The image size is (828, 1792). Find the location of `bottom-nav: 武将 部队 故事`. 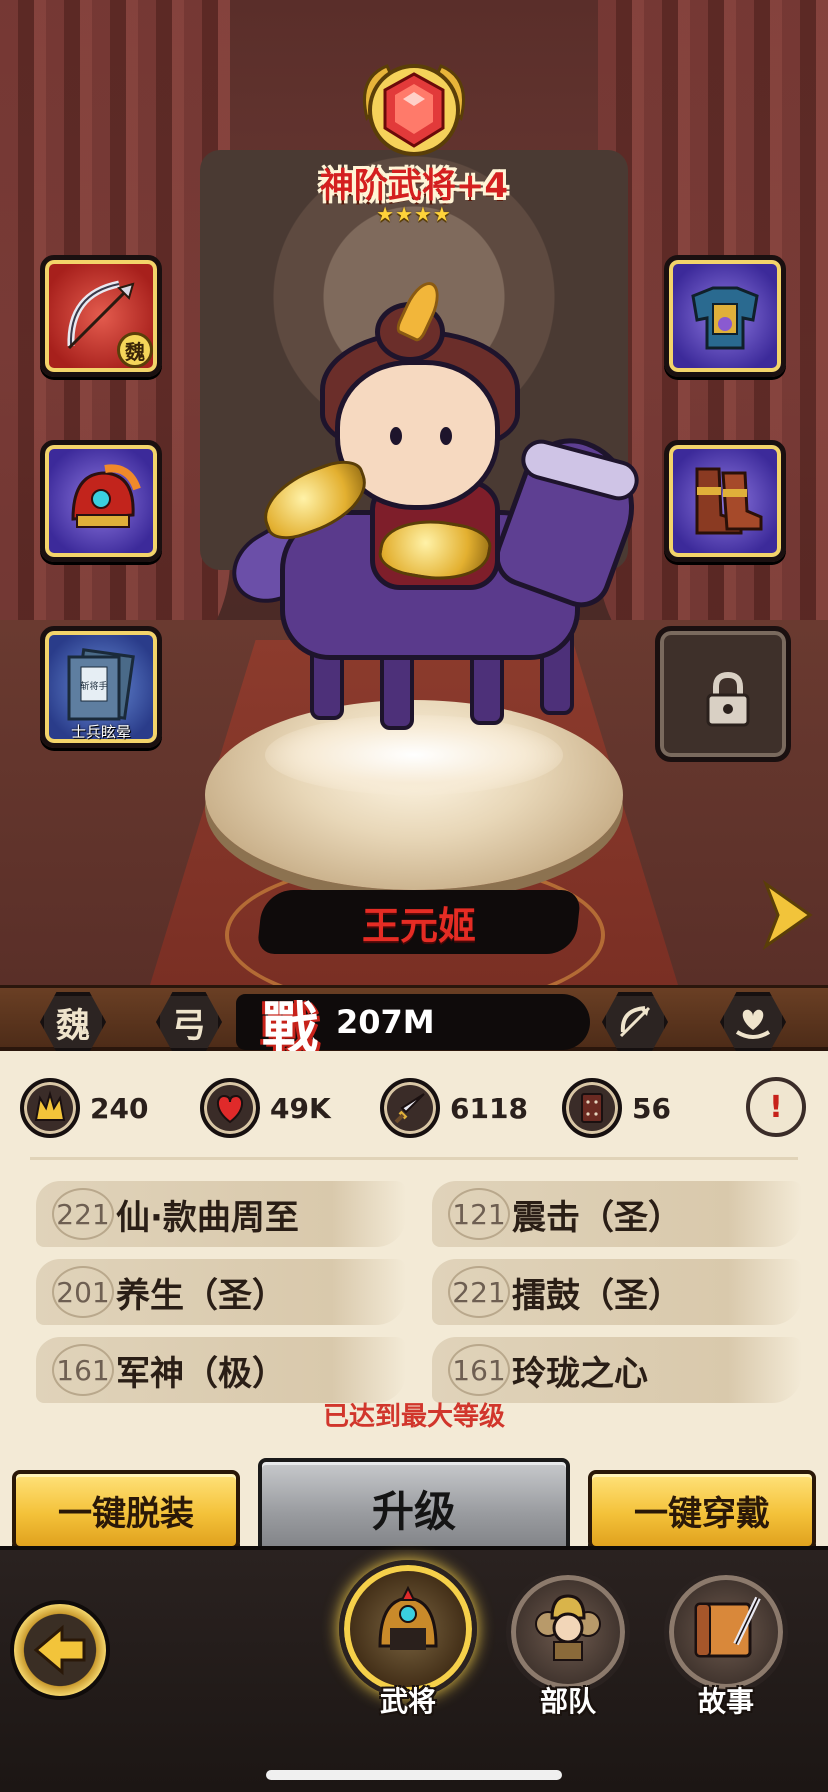

bottom-nav: 武将 部队 故事 is located at coordinates (414, 1669).